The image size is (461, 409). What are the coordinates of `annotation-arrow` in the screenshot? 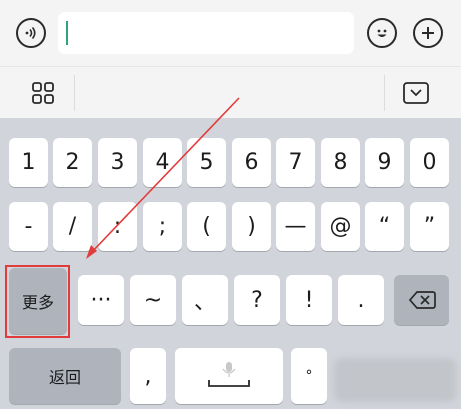 It's located at (163, 178).